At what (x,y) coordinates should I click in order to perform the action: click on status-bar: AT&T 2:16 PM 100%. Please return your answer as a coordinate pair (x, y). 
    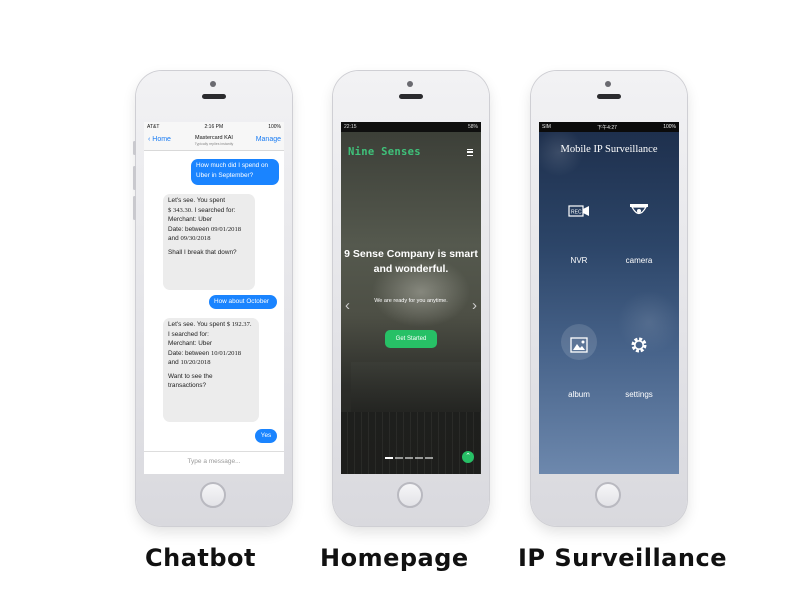
    Looking at the image, I should click on (214, 127).